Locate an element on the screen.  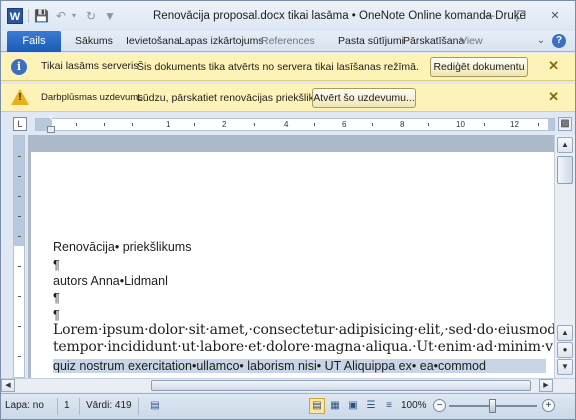
minimize-icon: — is located at coordinates (489, 16).